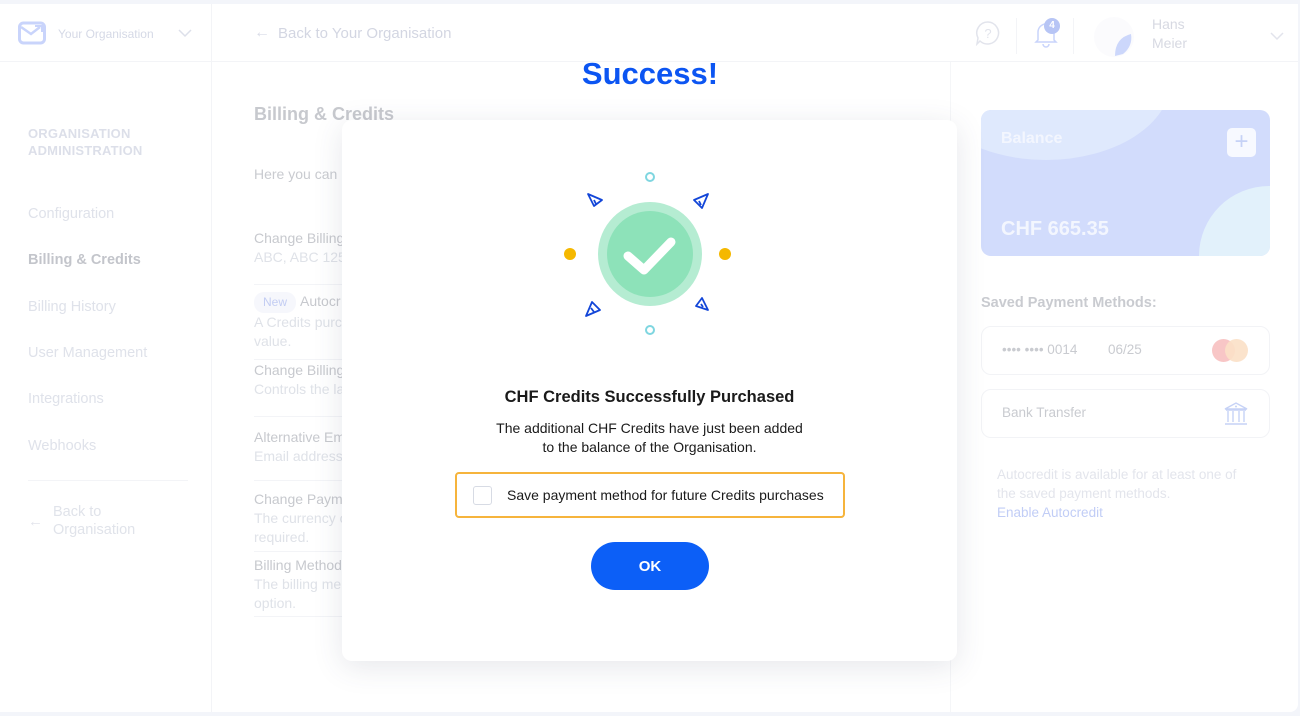  I want to click on sidebar-item-user-management: User Management, so click(87, 353).